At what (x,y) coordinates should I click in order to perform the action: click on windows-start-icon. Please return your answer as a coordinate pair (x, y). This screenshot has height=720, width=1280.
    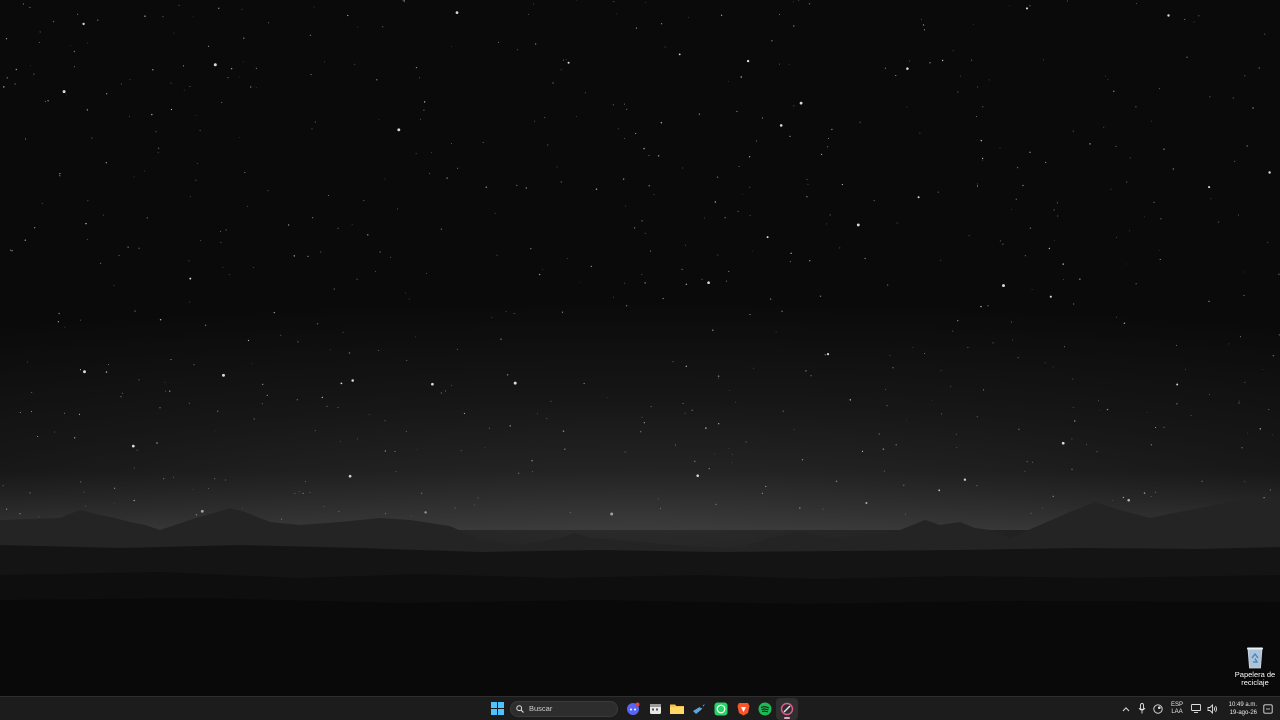
    Looking at the image, I should click on (497, 708).